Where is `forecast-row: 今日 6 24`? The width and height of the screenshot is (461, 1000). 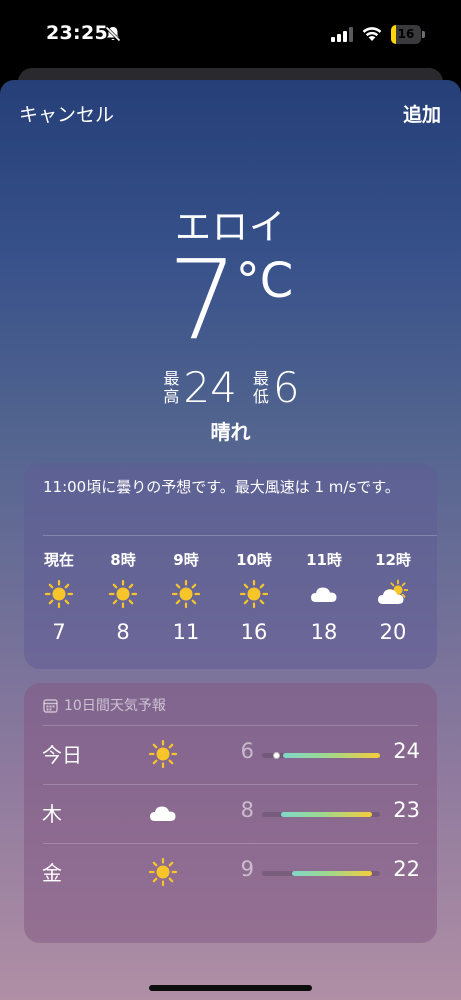 forecast-row: 今日 6 24 is located at coordinates (230, 754).